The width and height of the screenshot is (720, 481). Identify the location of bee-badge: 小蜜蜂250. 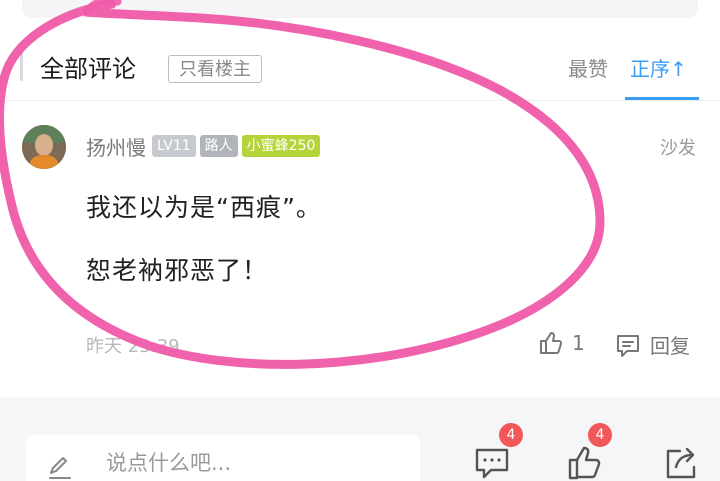
(281, 146).